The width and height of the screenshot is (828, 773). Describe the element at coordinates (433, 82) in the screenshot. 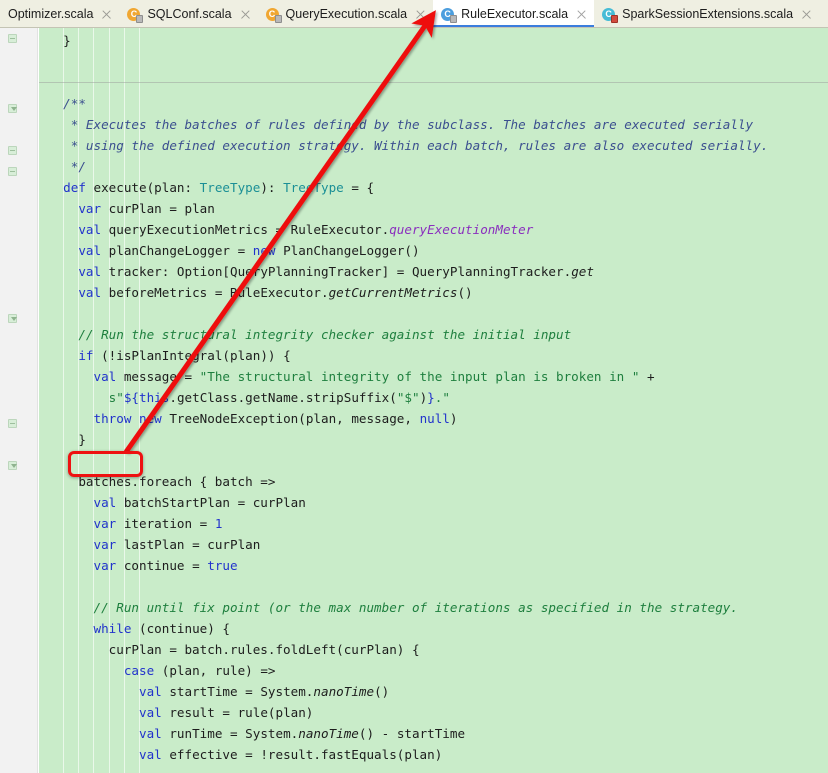

I see `code-section-separator` at that location.